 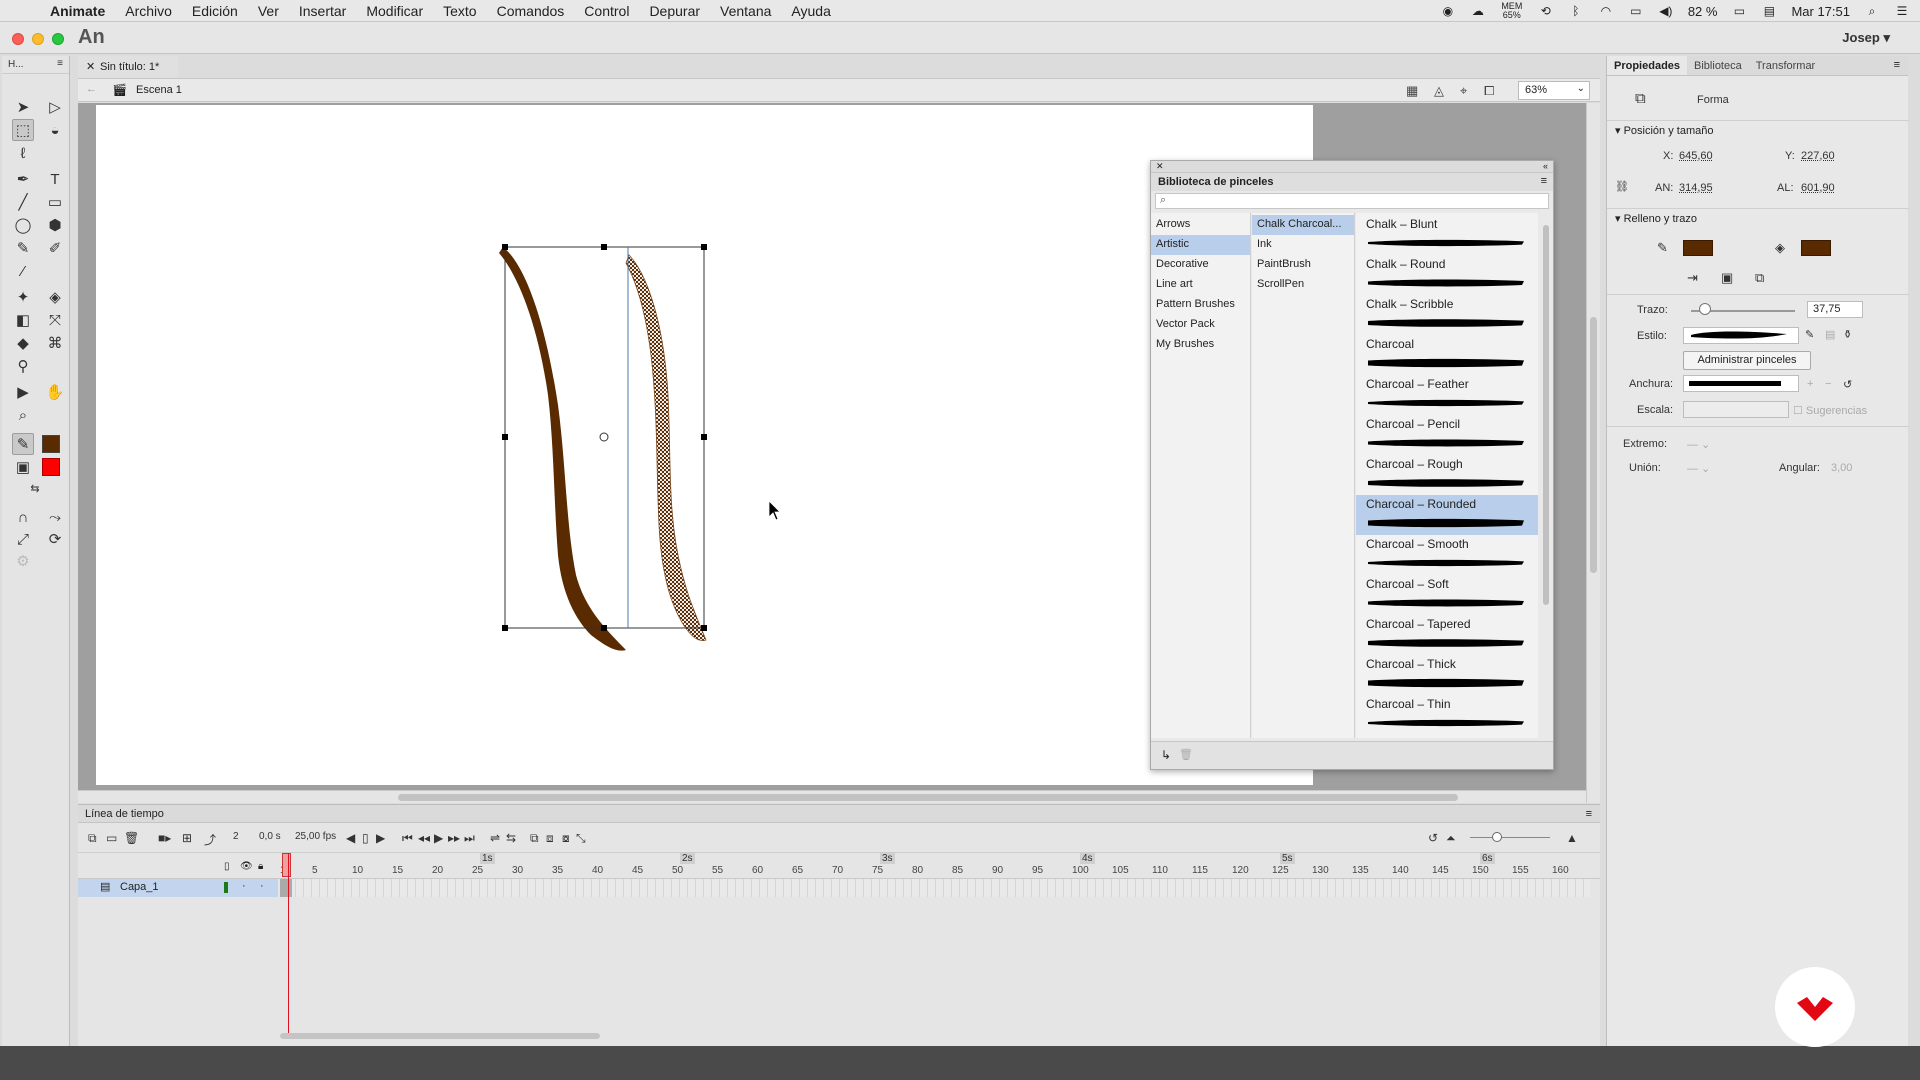 What do you see at coordinates (35, 488) in the screenshot?
I see `swap-colors-icon: ⇆` at bounding box center [35, 488].